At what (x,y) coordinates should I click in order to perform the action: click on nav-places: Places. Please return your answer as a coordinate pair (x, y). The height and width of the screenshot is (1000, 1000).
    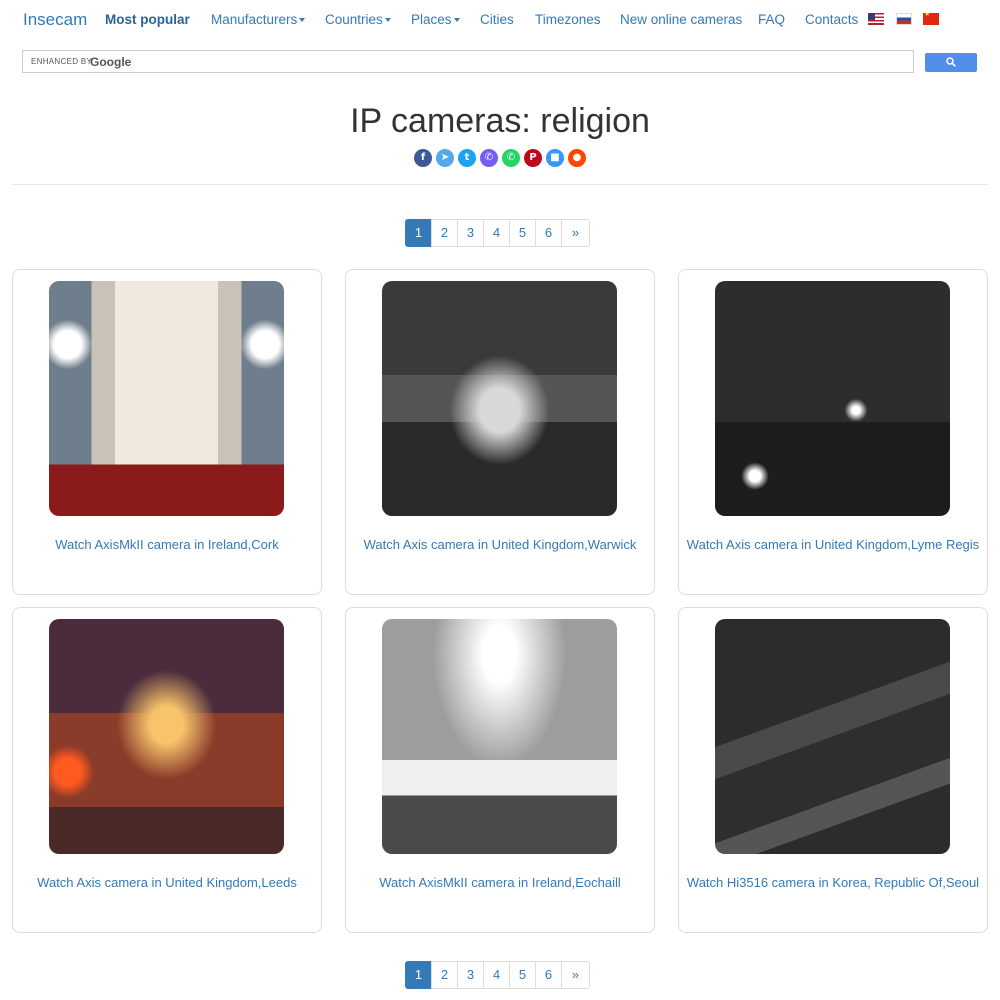
    Looking at the image, I should click on (435, 19).